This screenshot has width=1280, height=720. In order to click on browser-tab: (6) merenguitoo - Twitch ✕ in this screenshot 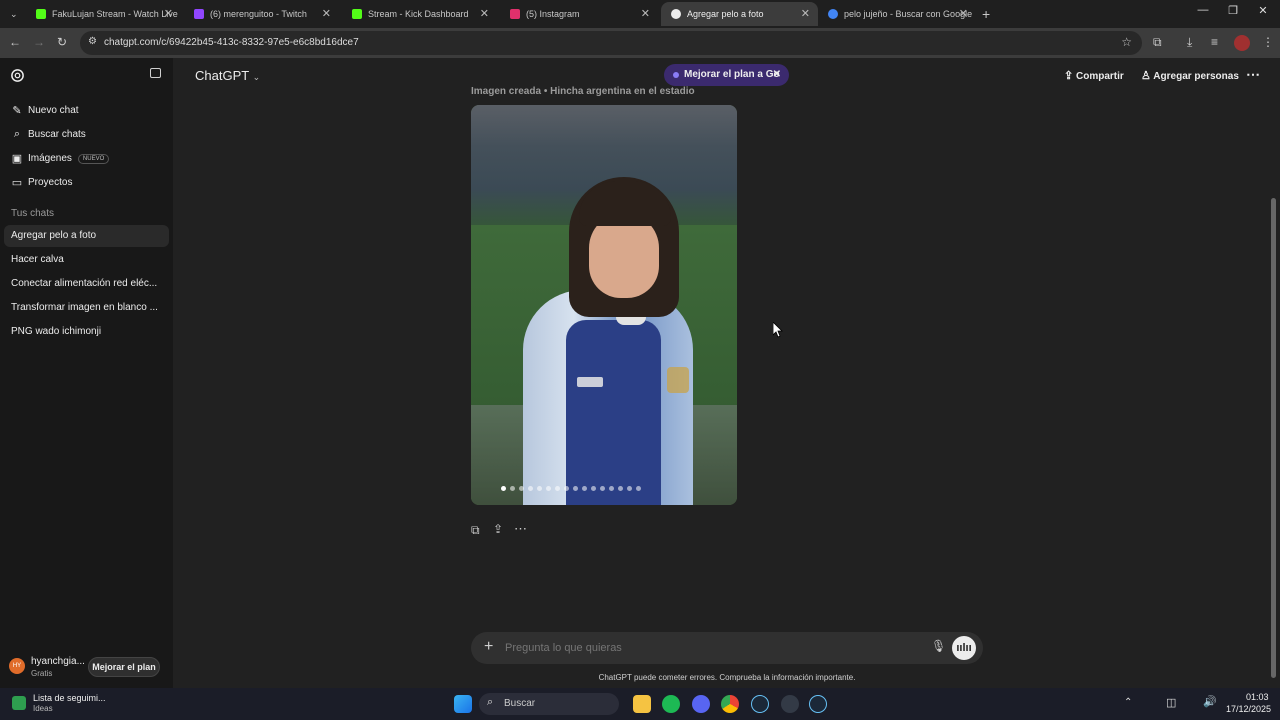, I will do `click(261, 14)`.